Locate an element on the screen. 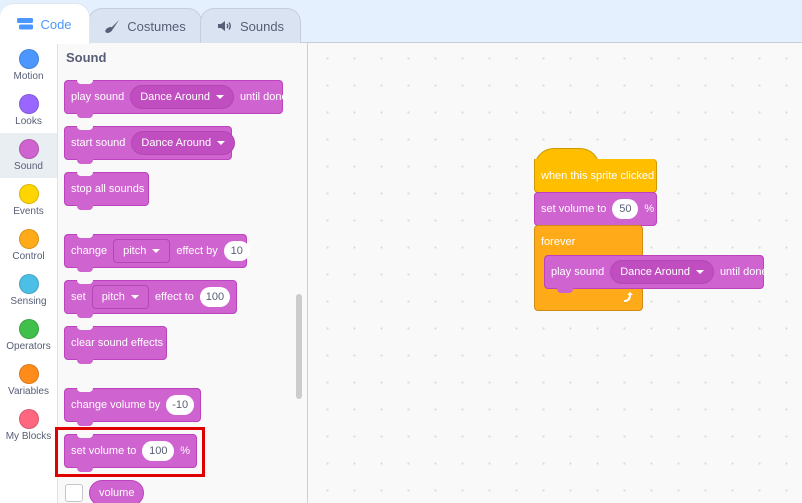 The height and width of the screenshot is (503, 802). script-play-sound-block: play sound Dance Around until done is located at coordinates (656, 274).